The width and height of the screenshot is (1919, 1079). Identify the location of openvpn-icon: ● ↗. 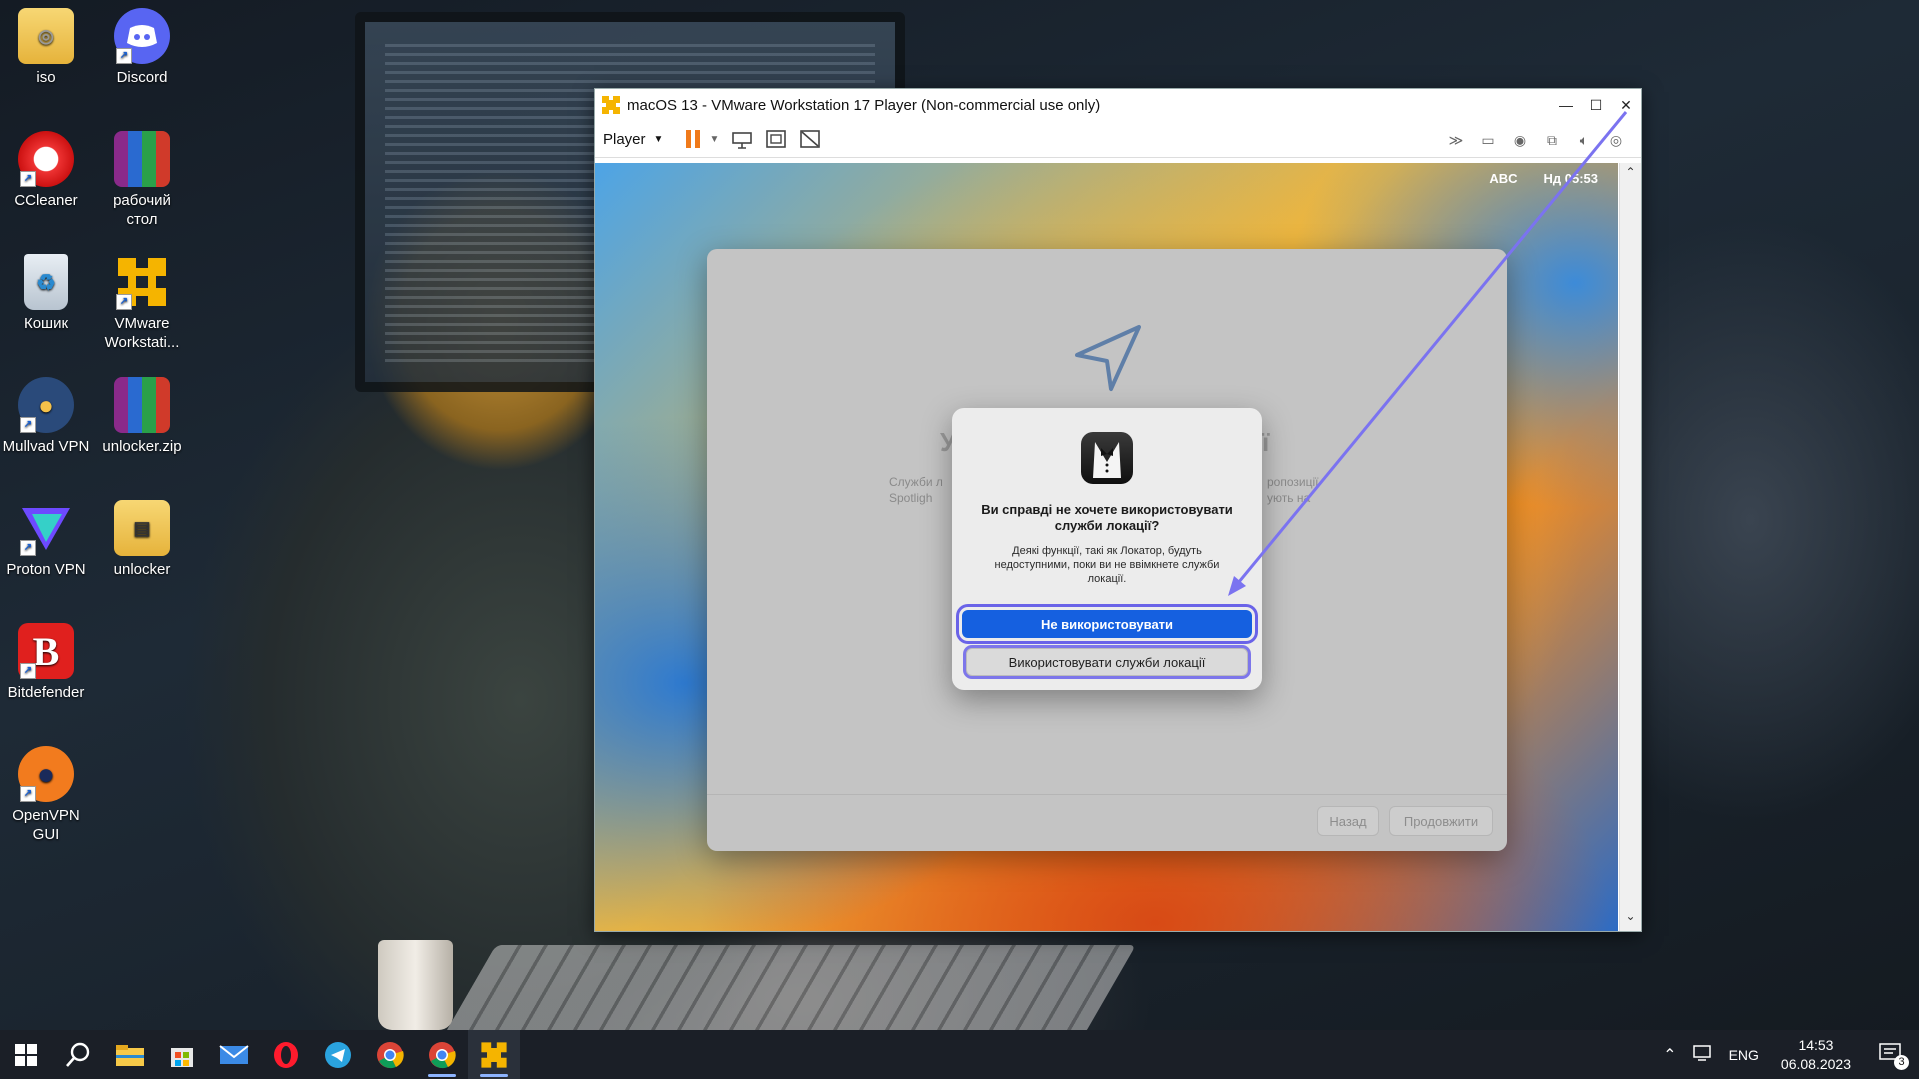
(46, 774).